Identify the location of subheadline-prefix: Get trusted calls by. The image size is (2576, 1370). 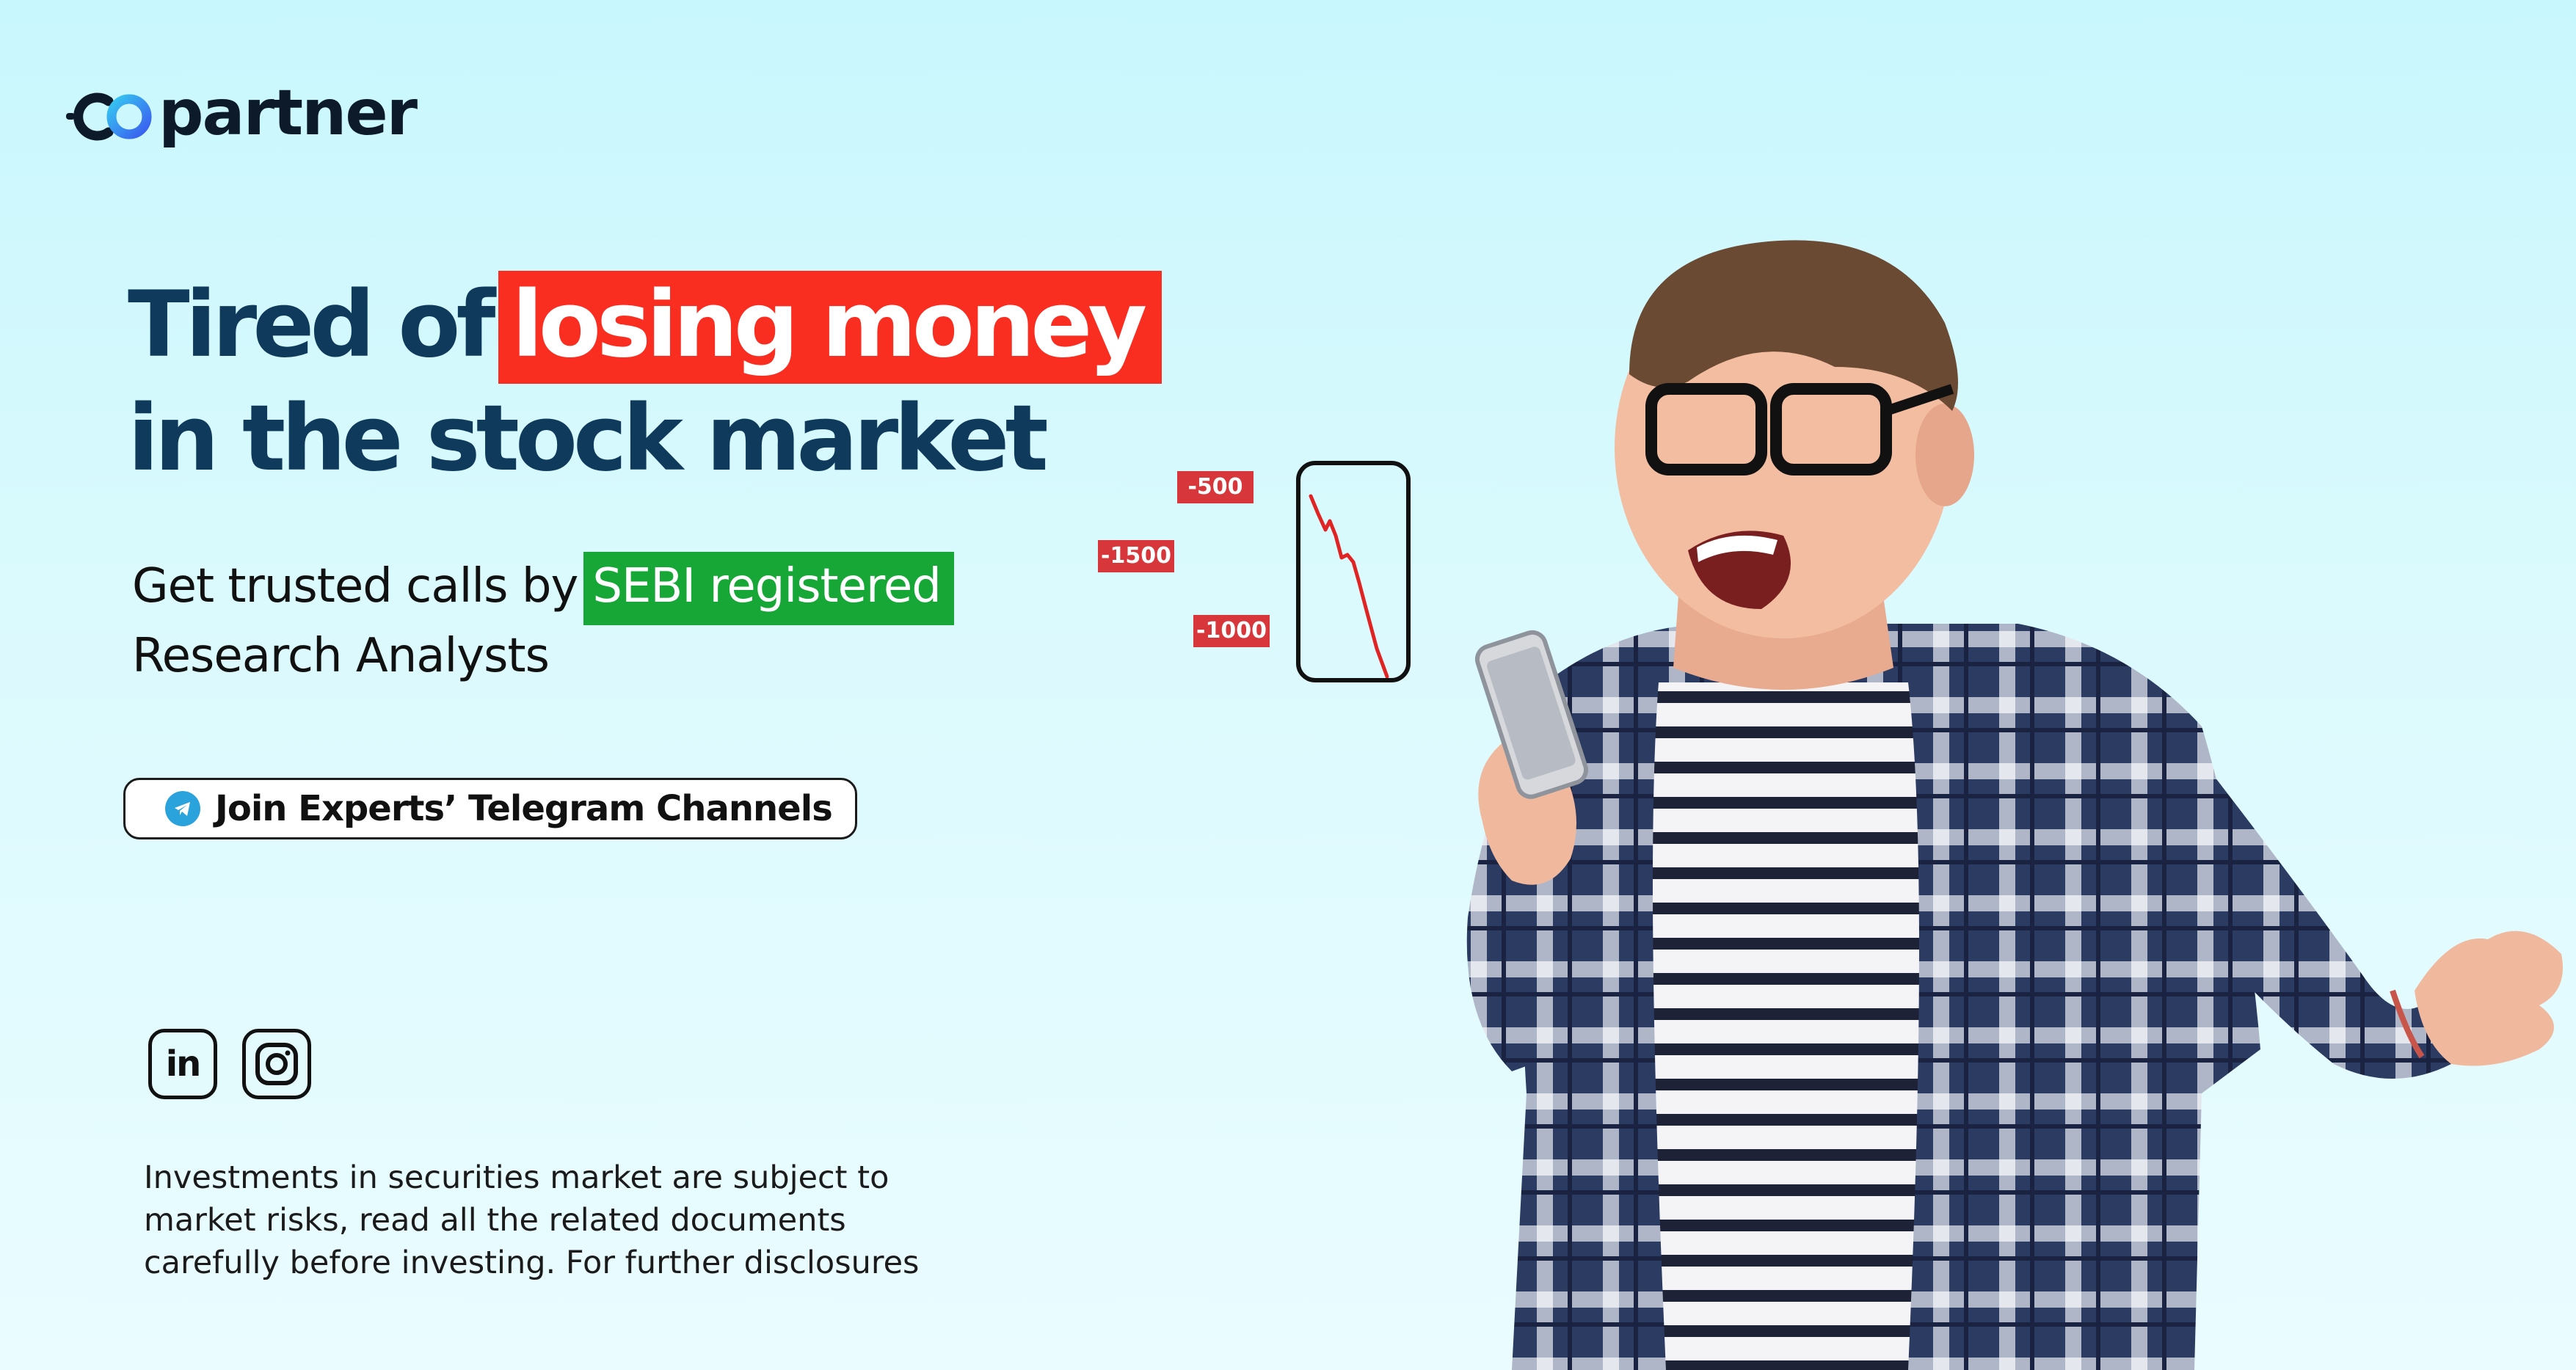
(355, 586).